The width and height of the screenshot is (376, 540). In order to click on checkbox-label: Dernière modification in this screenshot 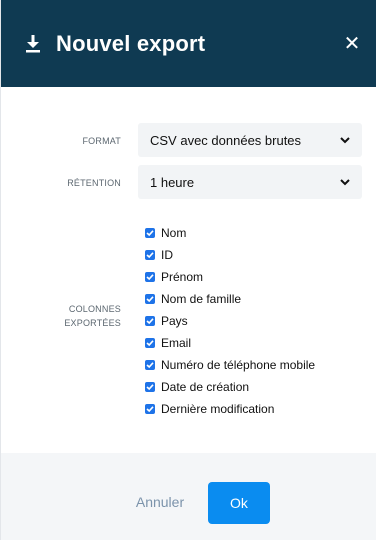, I will do `click(218, 409)`.